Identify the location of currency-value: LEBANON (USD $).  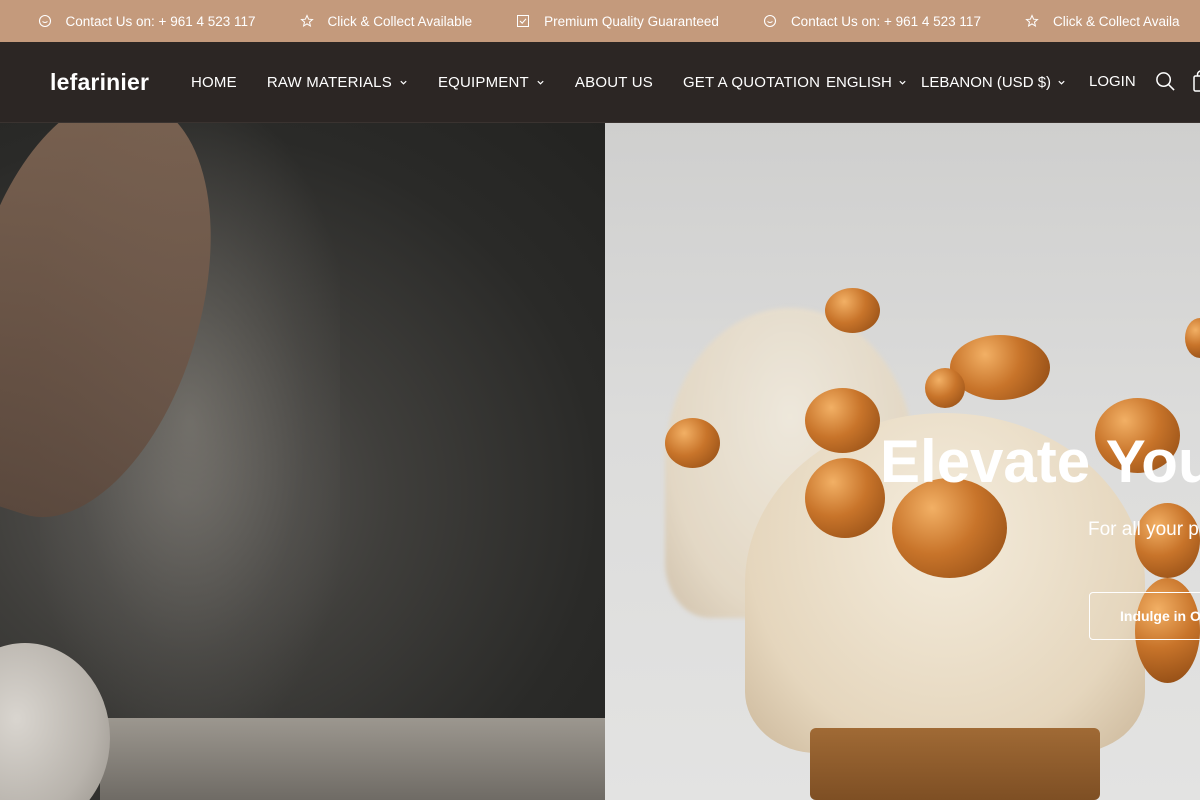
(986, 82).